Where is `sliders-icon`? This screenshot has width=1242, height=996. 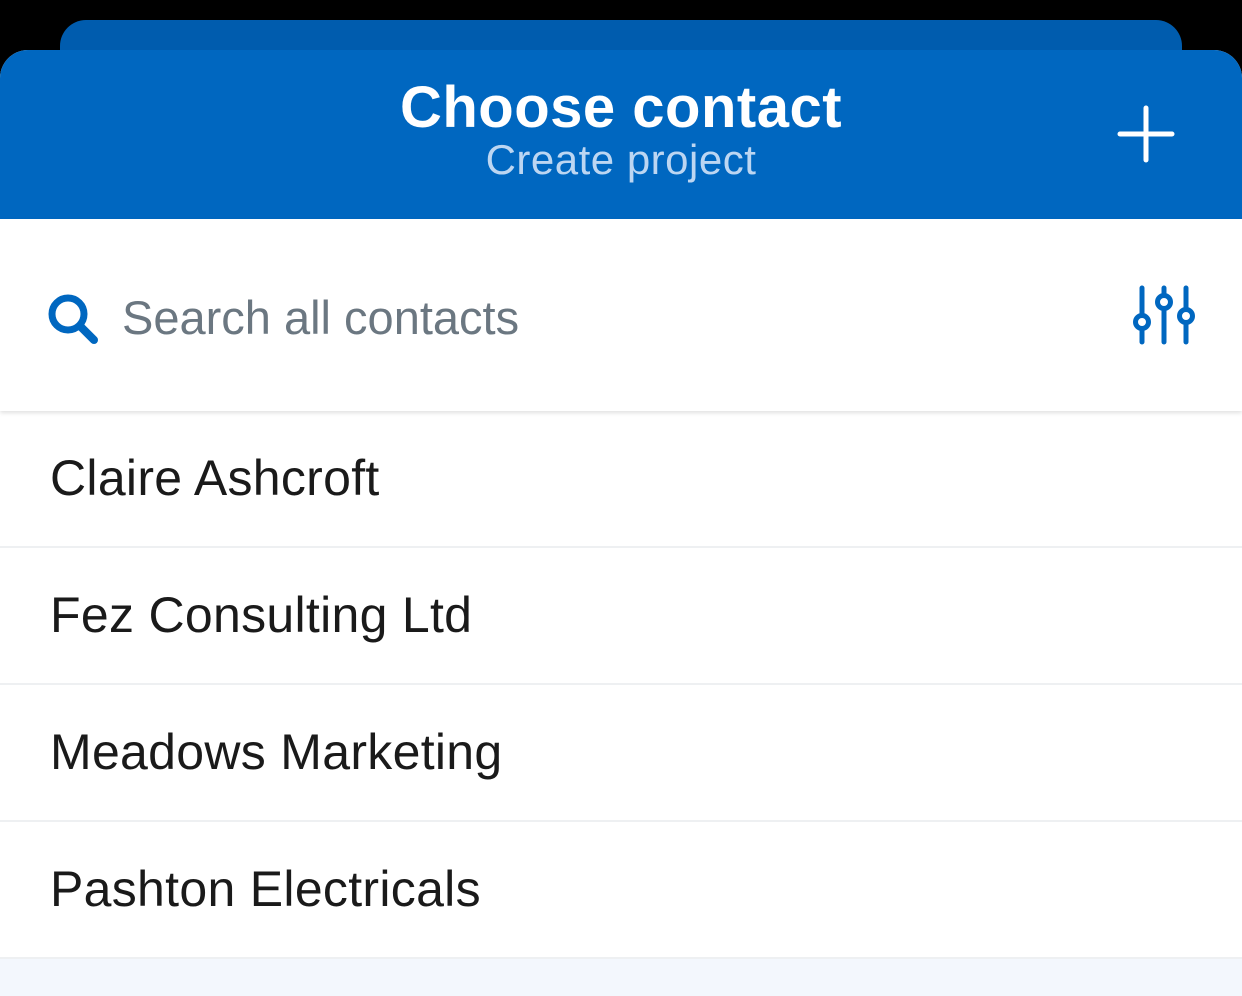 sliders-icon is located at coordinates (1164, 315).